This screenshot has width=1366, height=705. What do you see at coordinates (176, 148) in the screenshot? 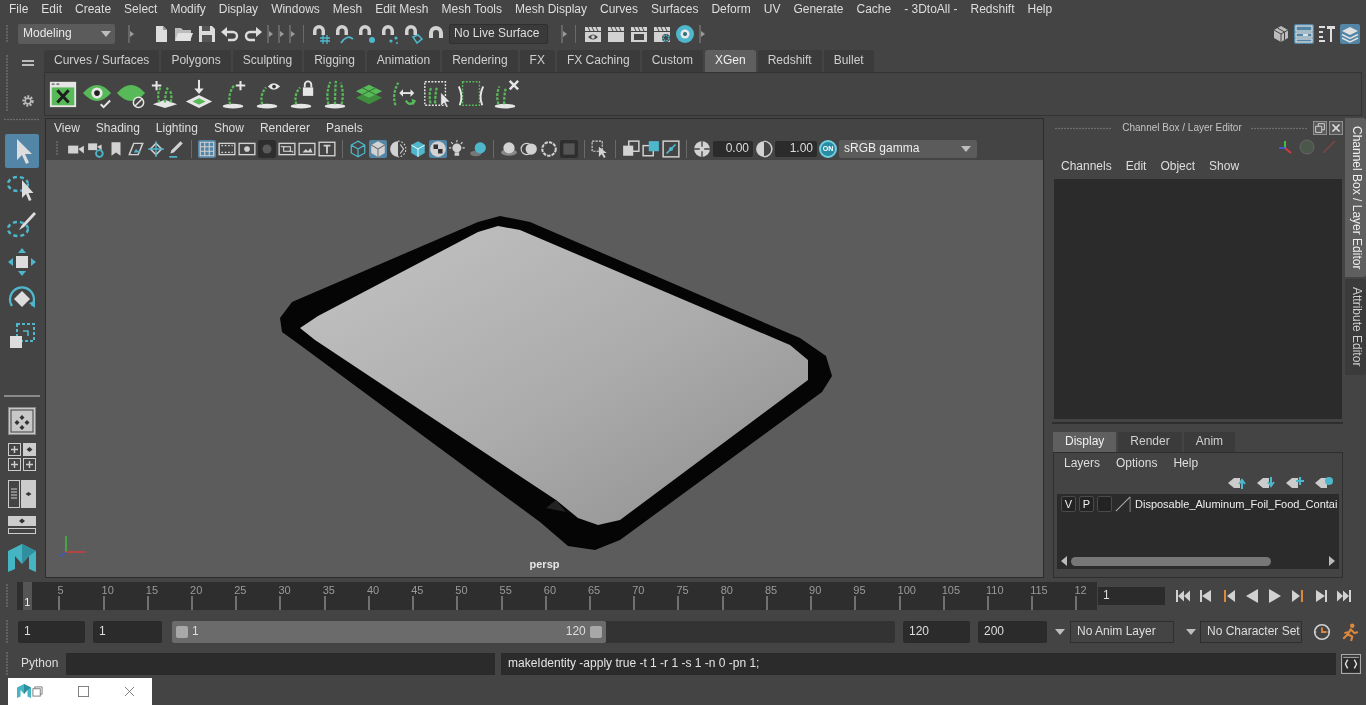
I see `pencil-icon` at bounding box center [176, 148].